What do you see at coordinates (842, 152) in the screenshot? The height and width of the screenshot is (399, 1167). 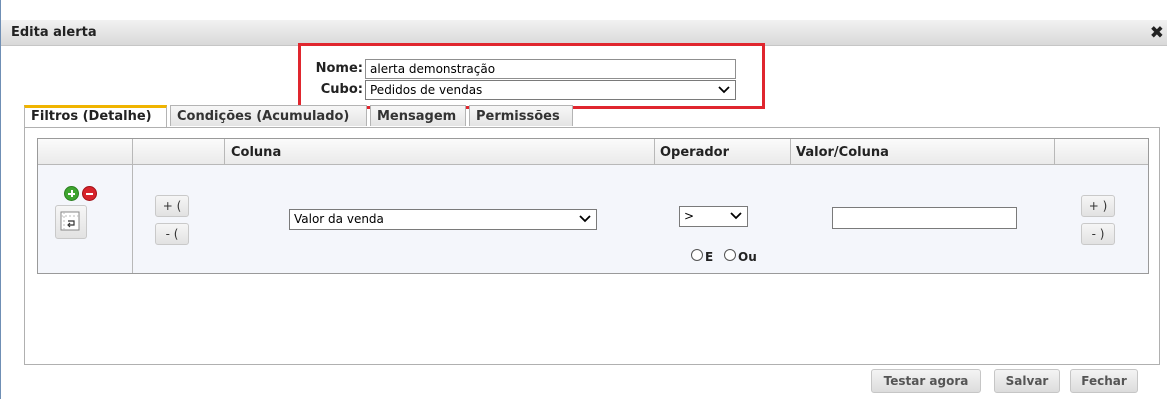 I see `header-valor-coluna: Valor/Coluna` at bounding box center [842, 152].